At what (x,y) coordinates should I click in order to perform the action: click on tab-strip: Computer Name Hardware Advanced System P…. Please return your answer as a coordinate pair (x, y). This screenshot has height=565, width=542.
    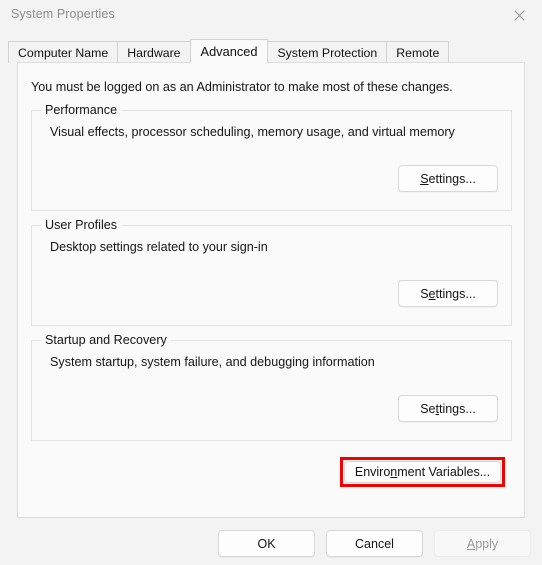
    Looking at the image, I should click on (229, 51).